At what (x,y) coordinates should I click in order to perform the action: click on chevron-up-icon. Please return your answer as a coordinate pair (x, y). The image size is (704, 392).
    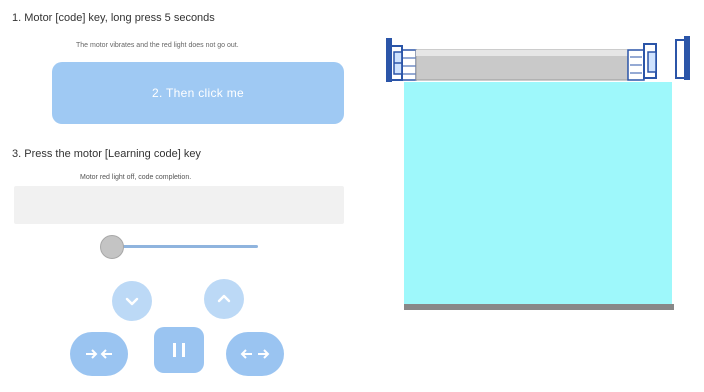
    Looking at the image, I should click on (224, 298).